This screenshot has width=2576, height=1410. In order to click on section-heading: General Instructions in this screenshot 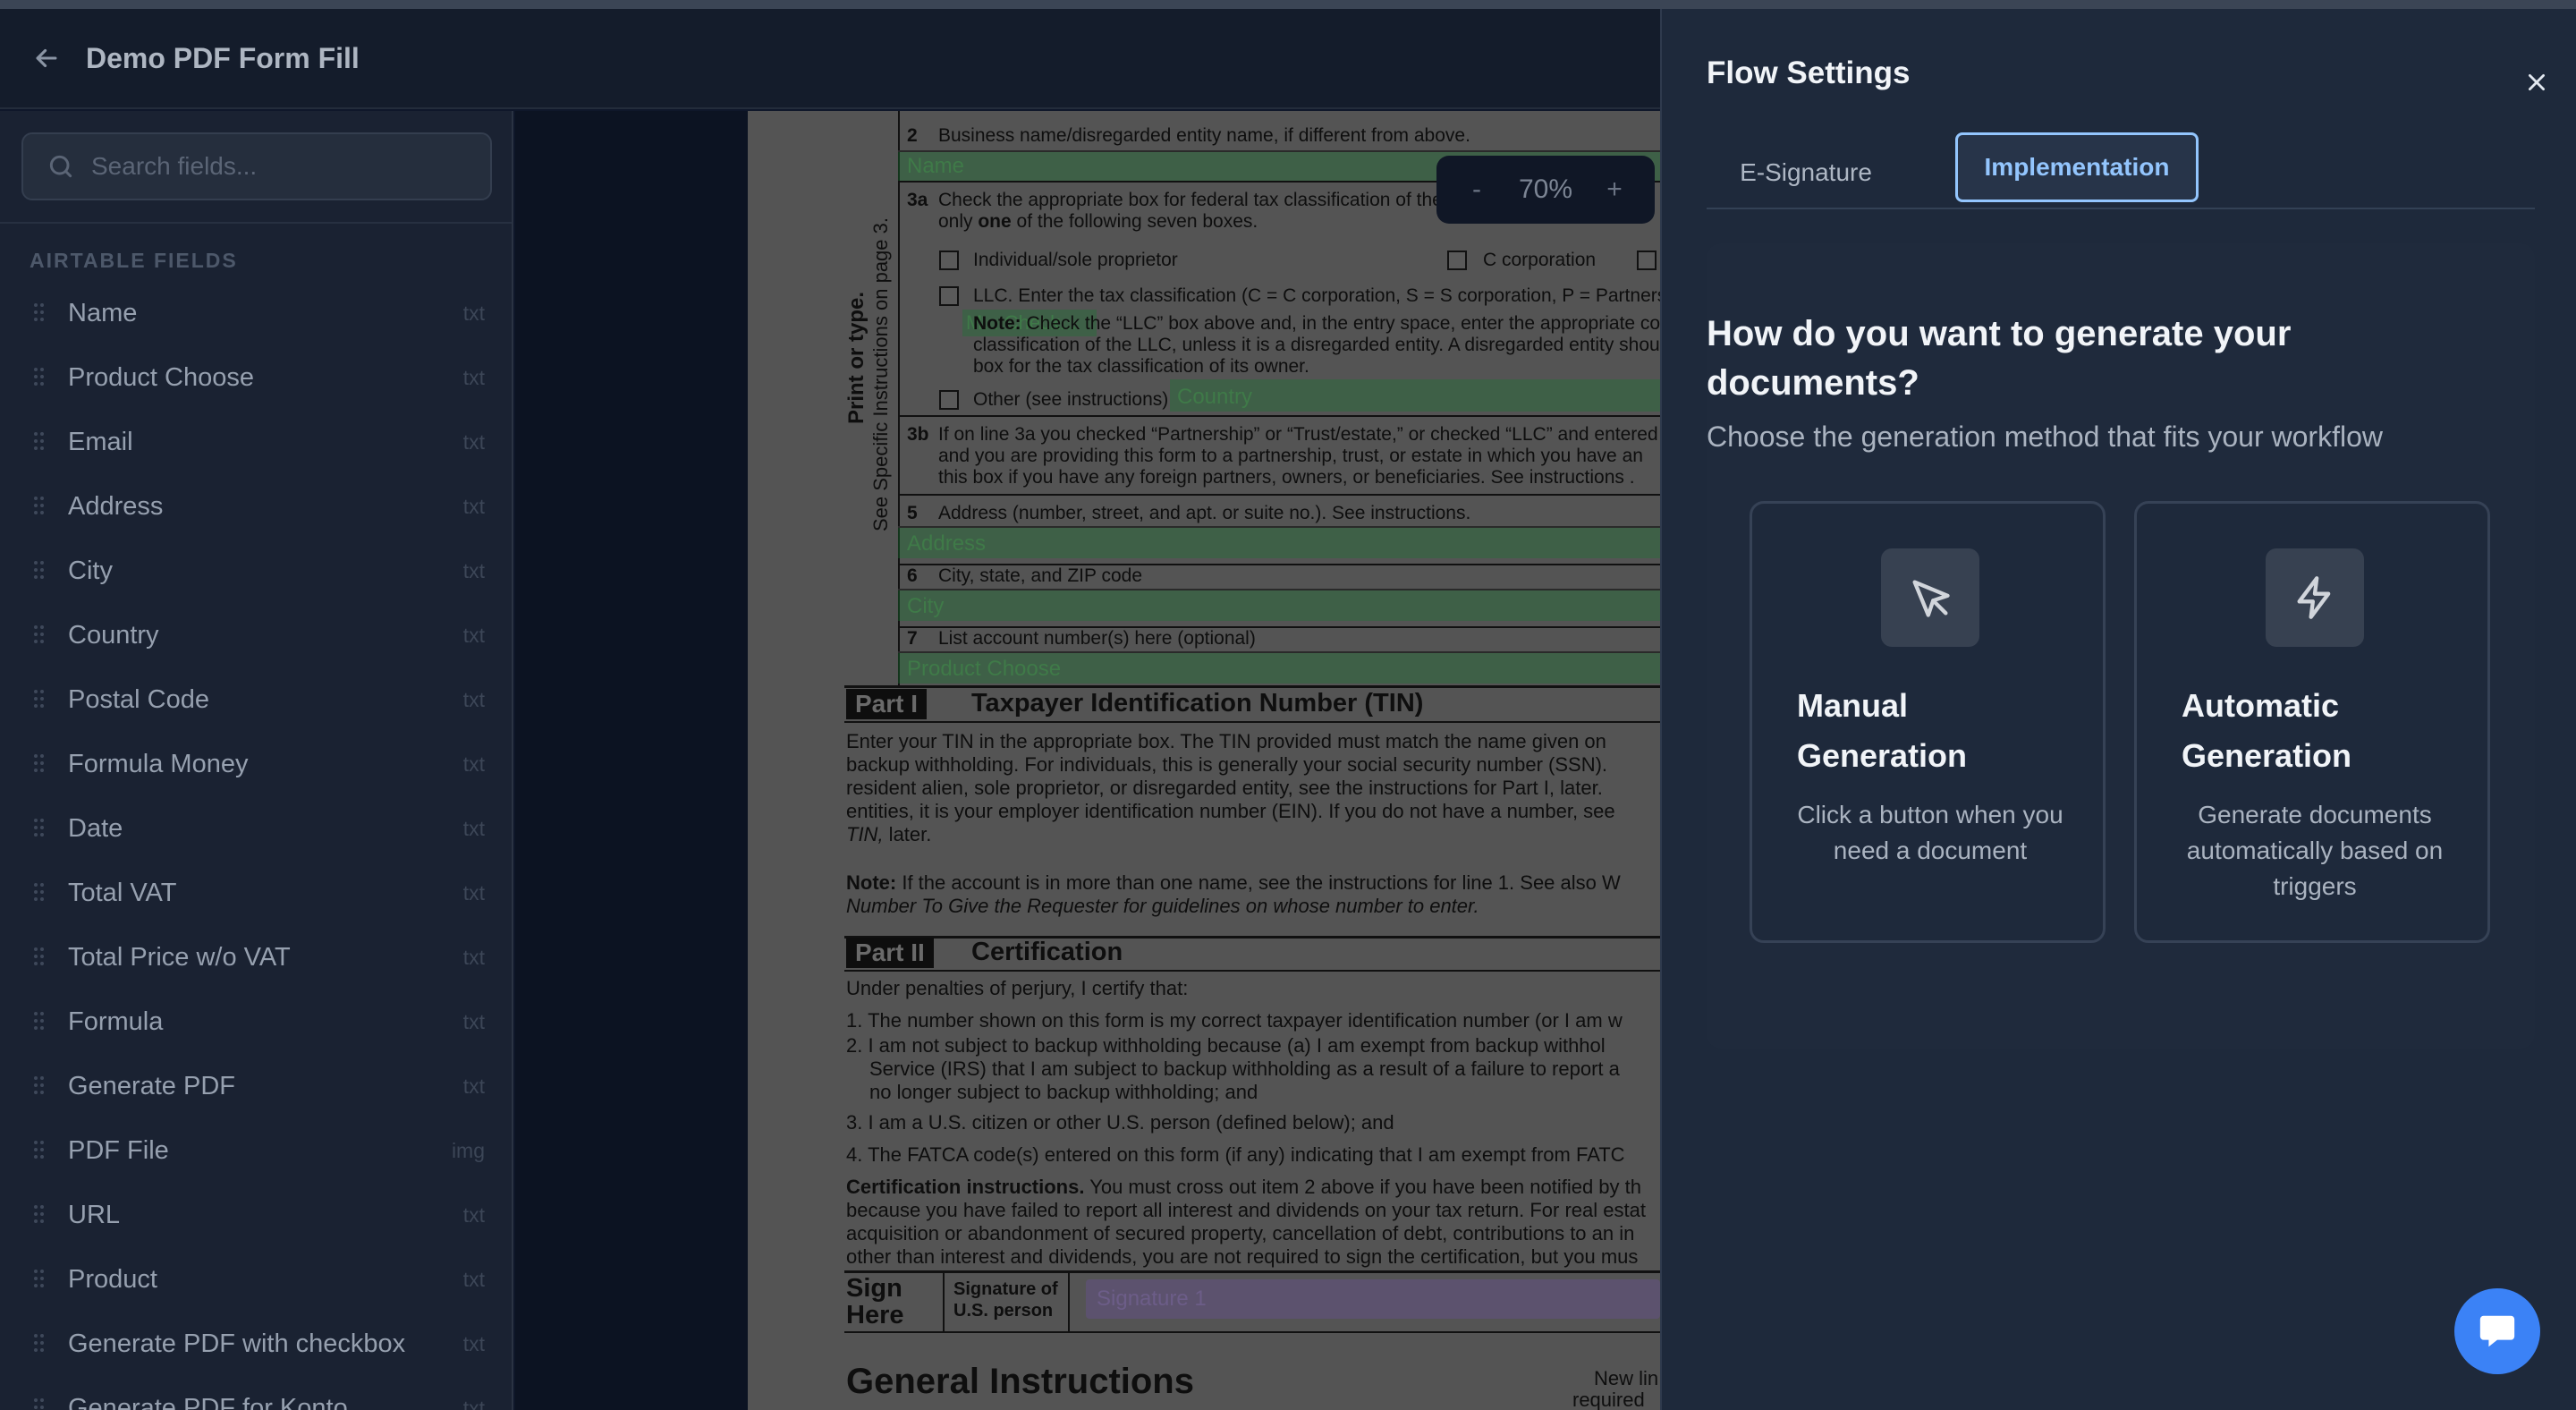, I will do `click(1020, 1381)`.